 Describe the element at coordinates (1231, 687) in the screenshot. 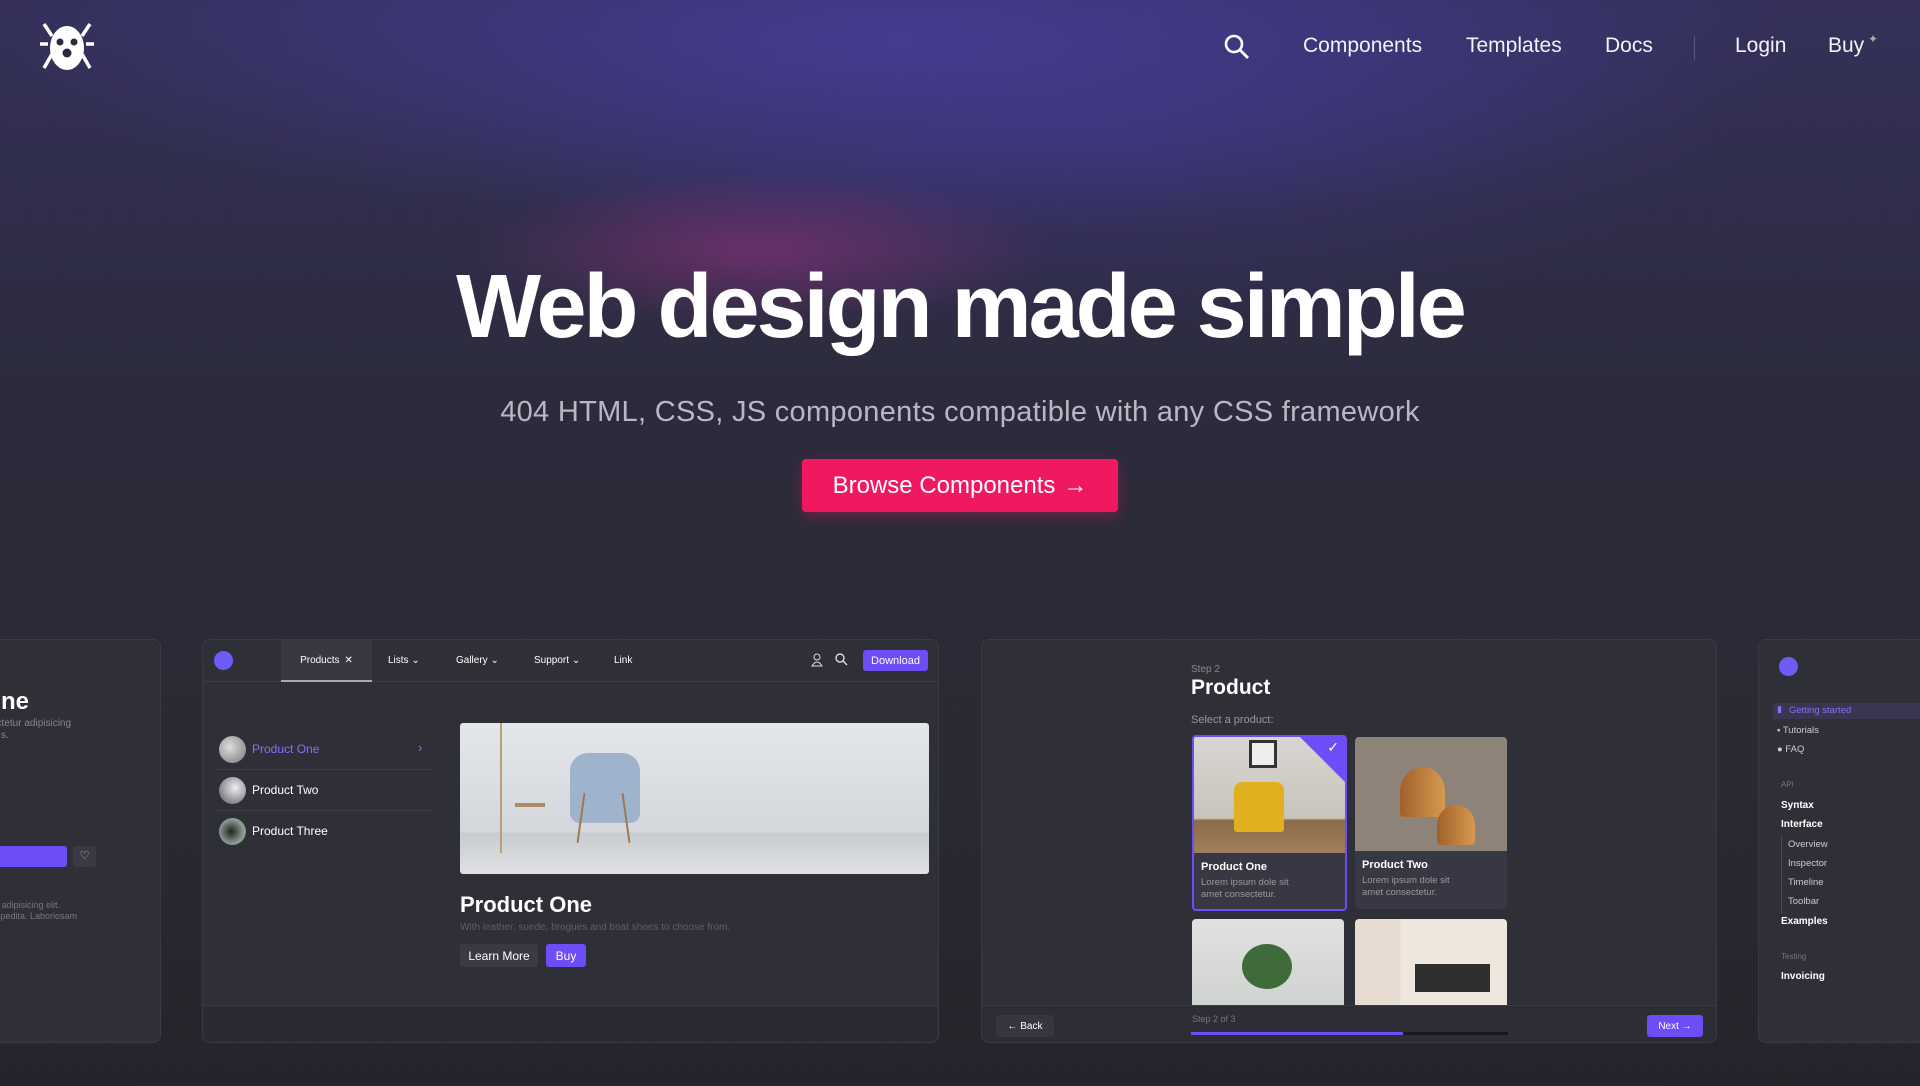

I see `wizard-title: Product` at that location.